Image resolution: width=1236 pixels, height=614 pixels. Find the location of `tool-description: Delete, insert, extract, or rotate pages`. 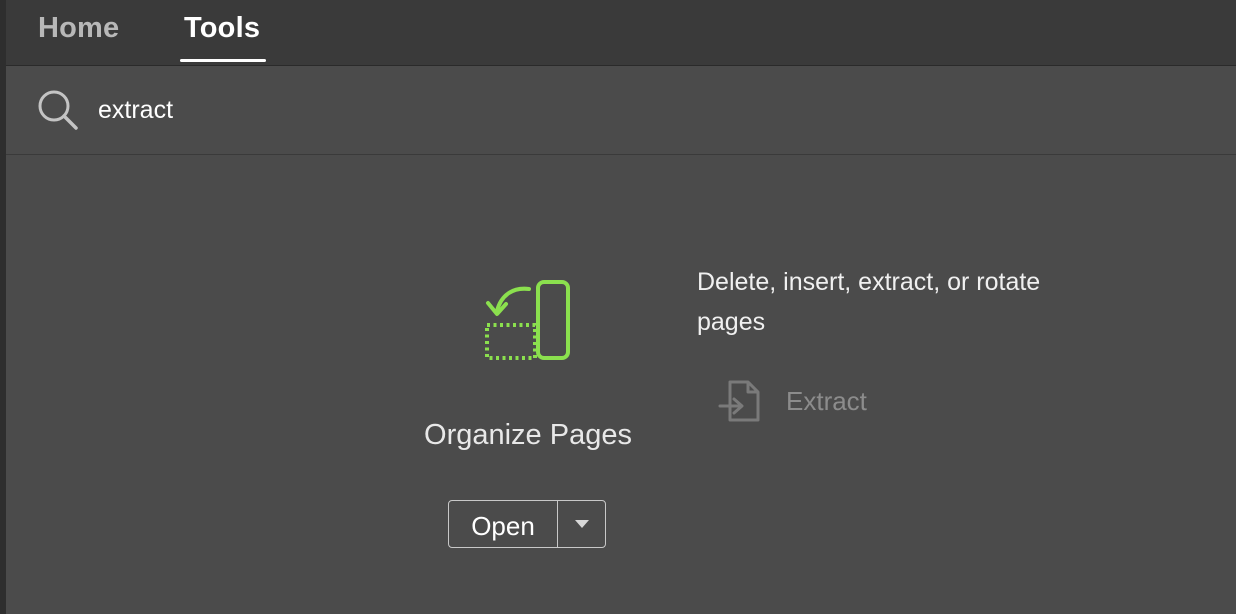

tool-description: Delete, insert, extract, or rotate pages is located at coordinates (869, 302).